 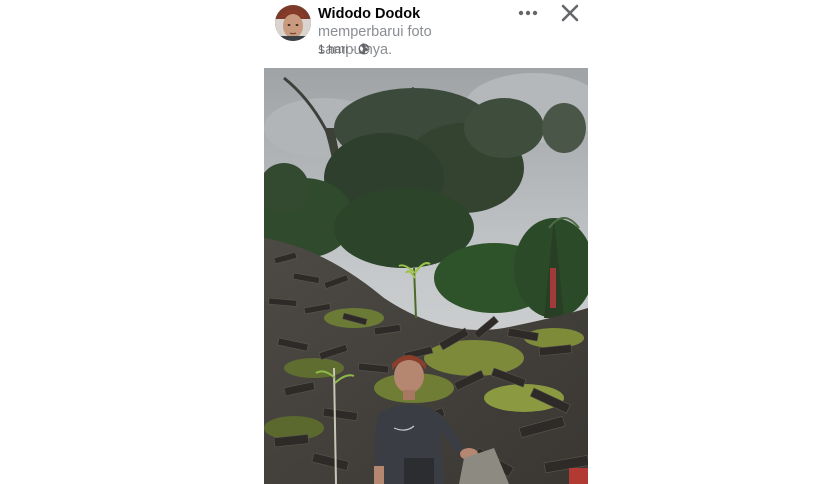 I want to click on close-button, so click(x=570, y=13).